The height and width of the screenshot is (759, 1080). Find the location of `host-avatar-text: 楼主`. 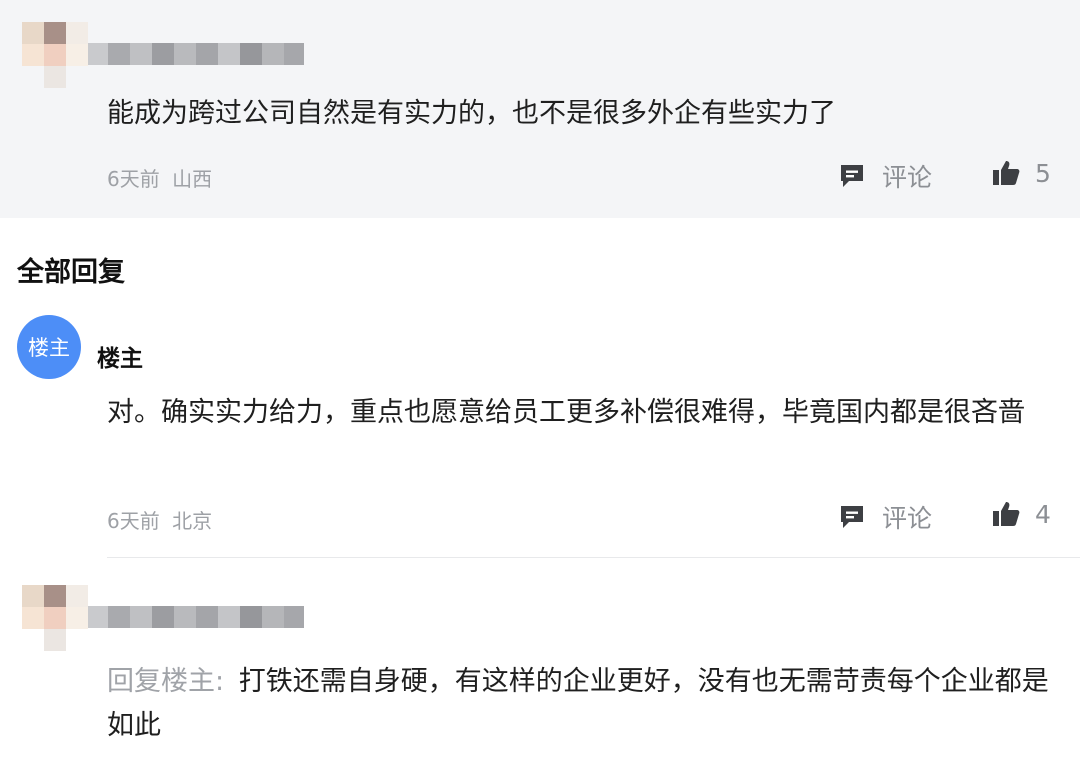

host-avatar-text: 楼主 is located at coordinates (49, 348).